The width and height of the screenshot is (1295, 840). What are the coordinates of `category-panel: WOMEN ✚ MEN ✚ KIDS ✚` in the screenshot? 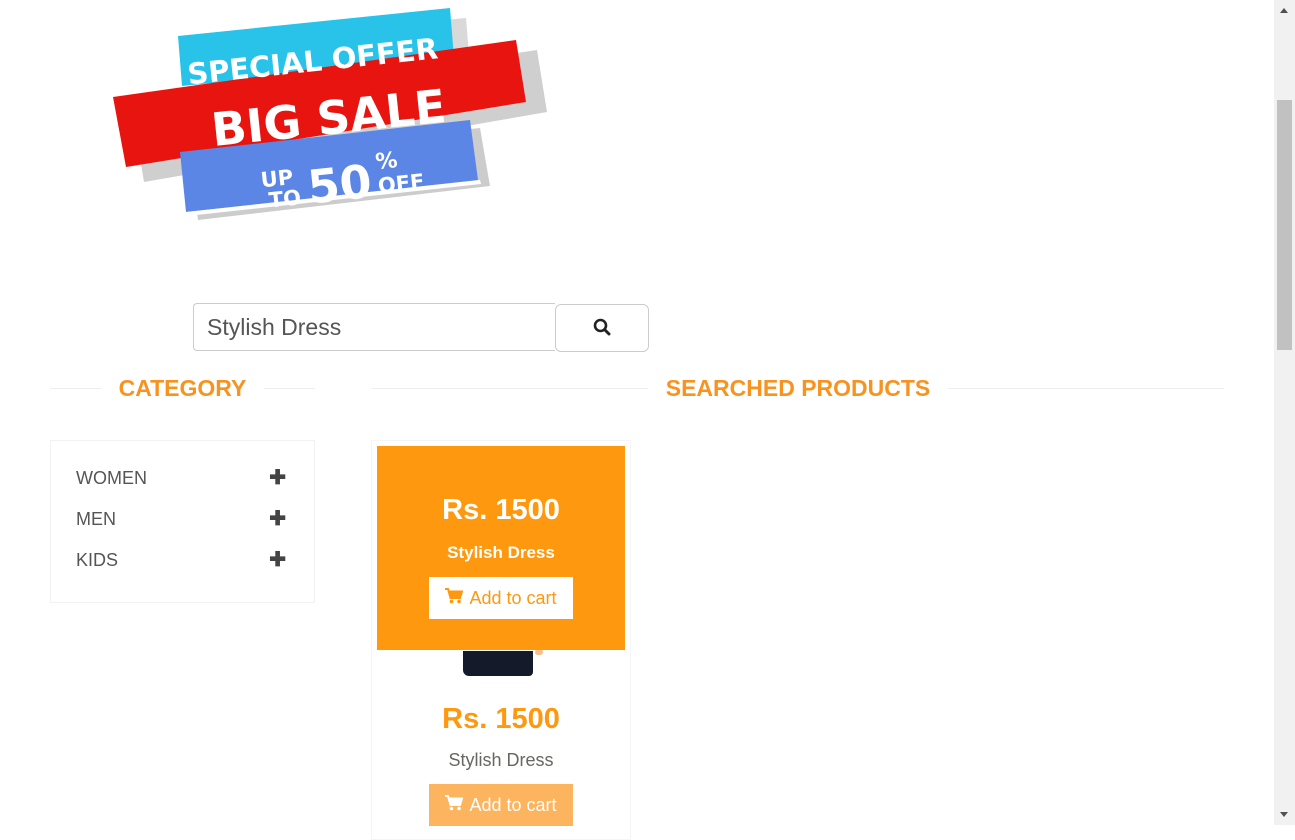 It's located at (182, 521).